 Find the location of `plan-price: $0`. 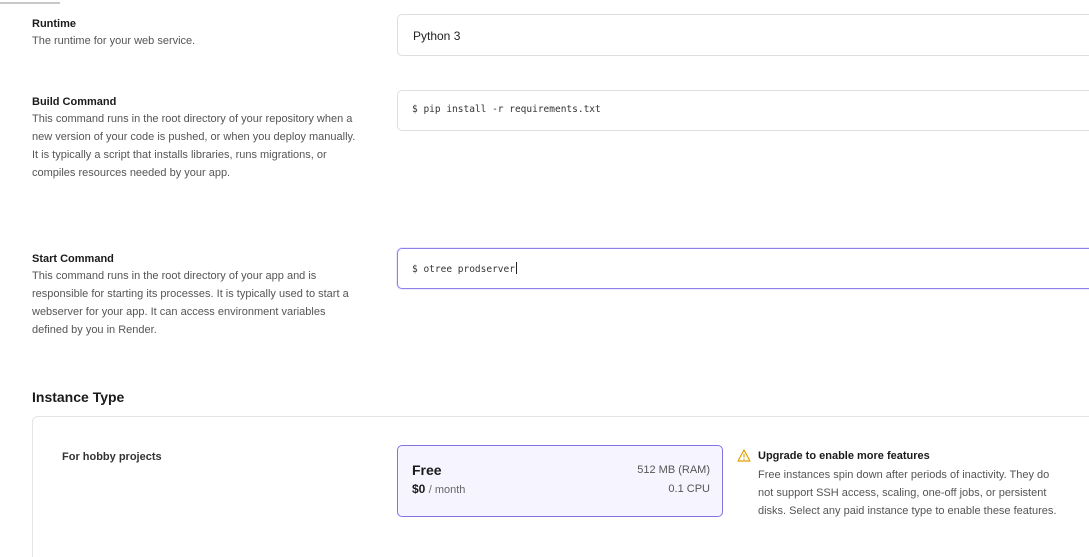

plan-price: $0 is located at coordinates (419, 489).